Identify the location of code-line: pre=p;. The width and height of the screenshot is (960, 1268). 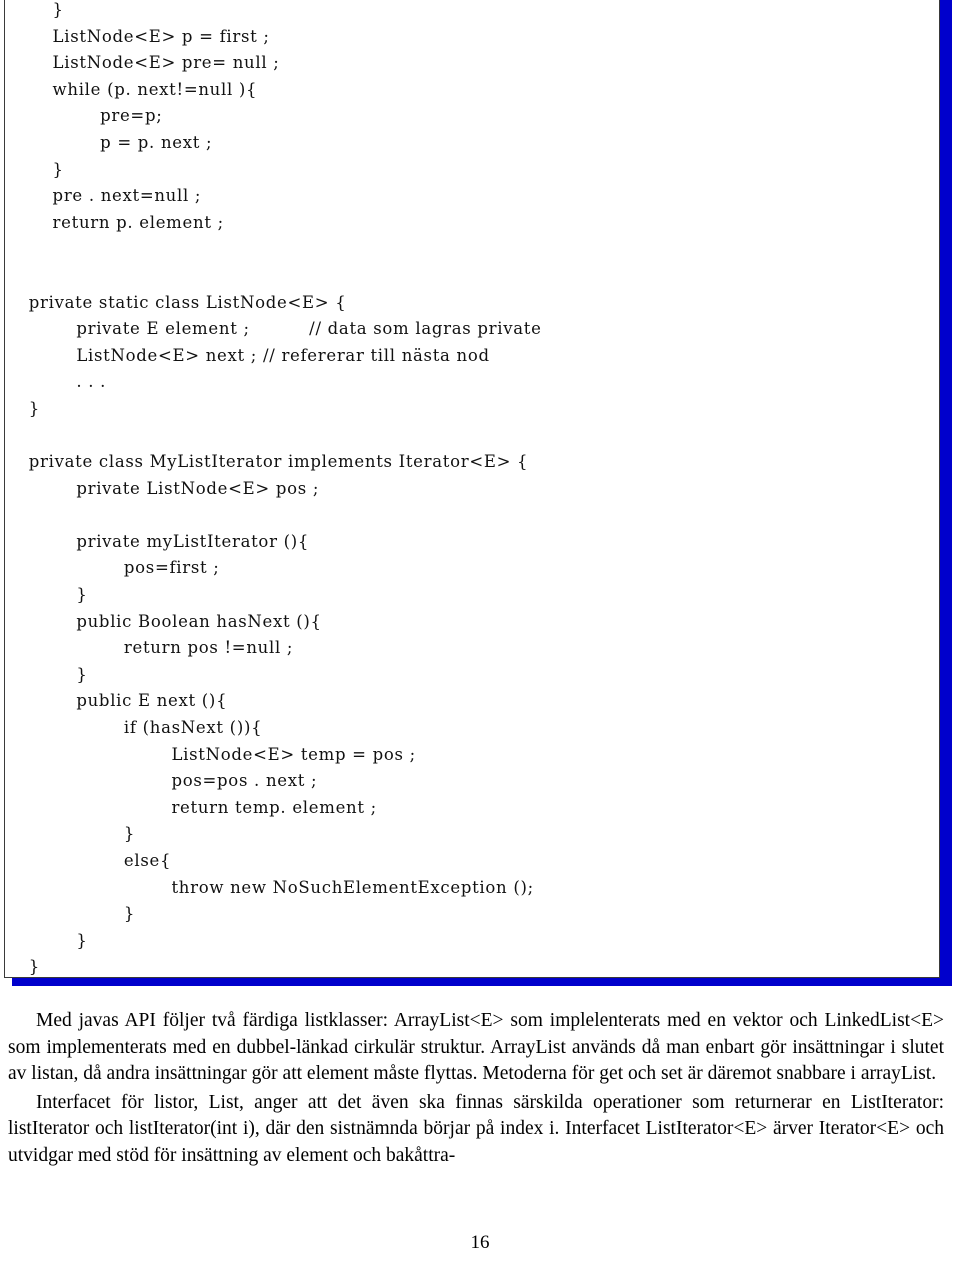
(84, 116).